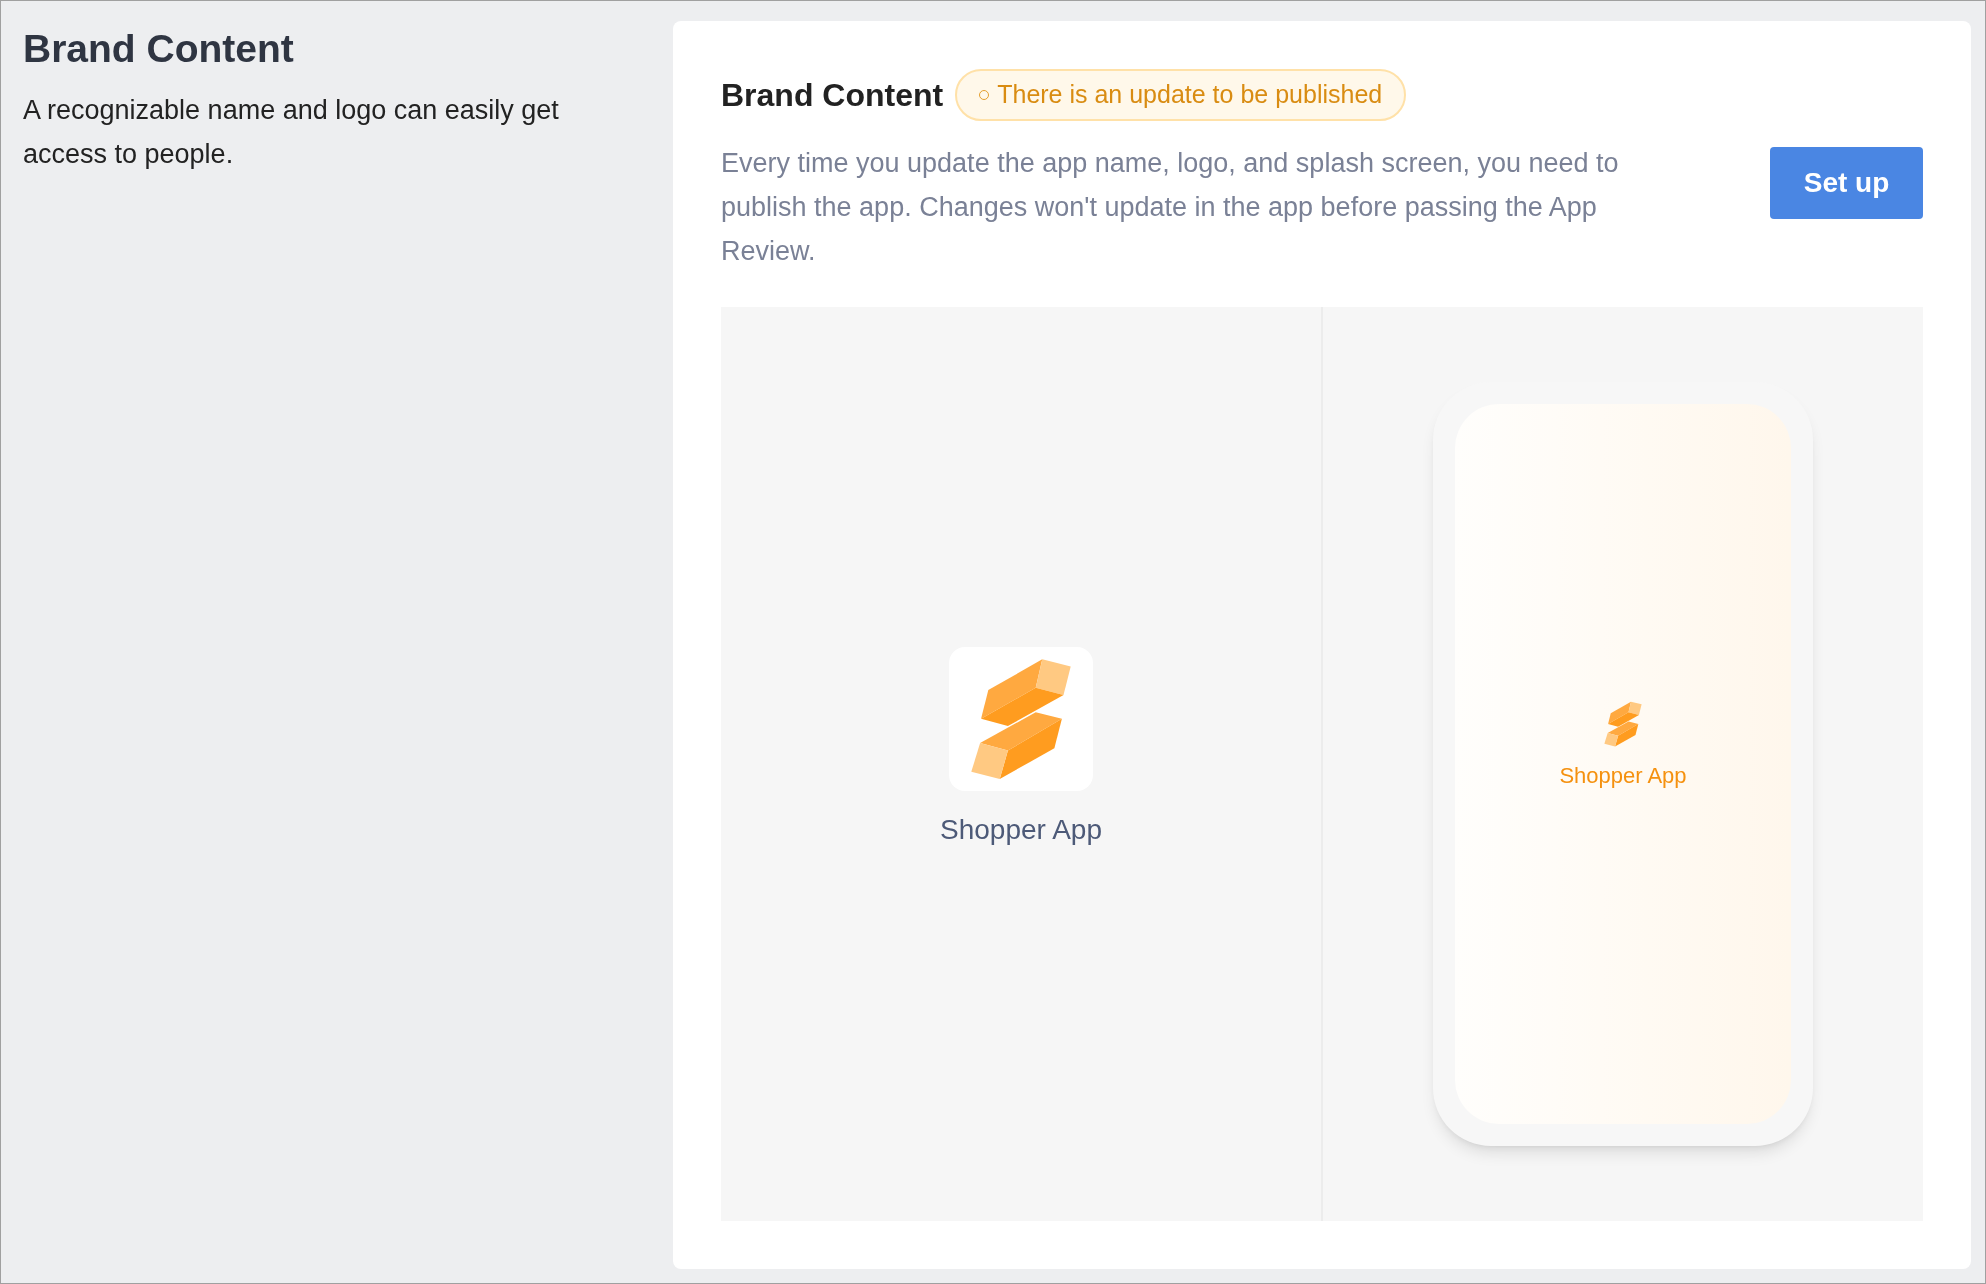 The width and height of the screenshot is (1986, 1284). I want to click on status-badge: There is an update to be published, so click(1181, 95).